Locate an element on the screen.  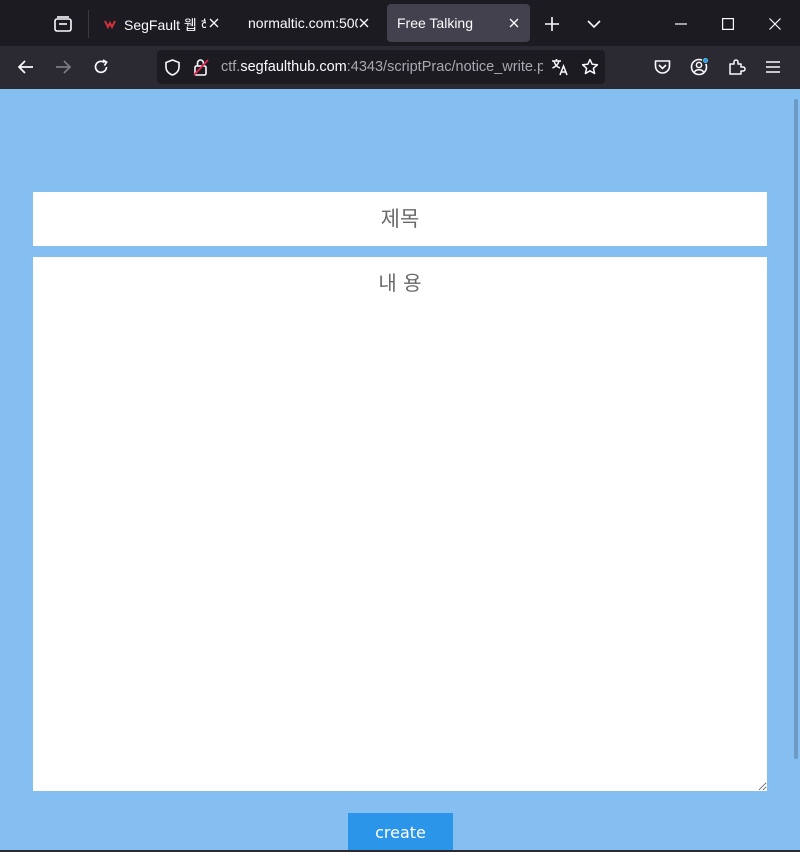
plus-icon is located at coordinates (552, 24).